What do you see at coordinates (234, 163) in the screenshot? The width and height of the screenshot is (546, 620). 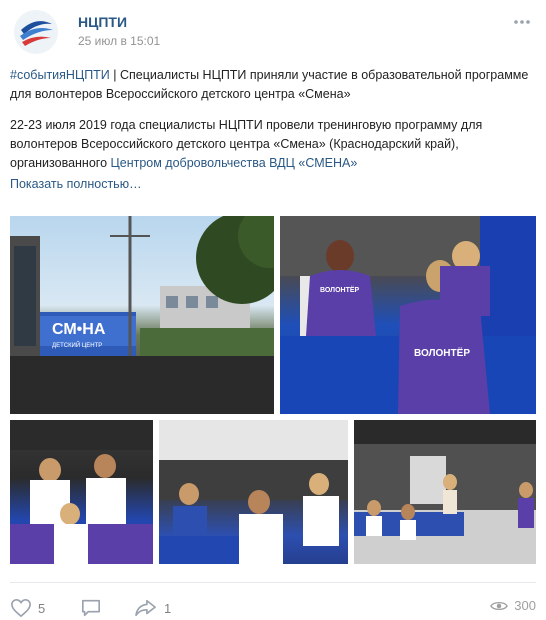 I see `volunteer-center-link: Центром добровольчества ВДЦ «СМЕНА»` at bounding box center [234, 163].